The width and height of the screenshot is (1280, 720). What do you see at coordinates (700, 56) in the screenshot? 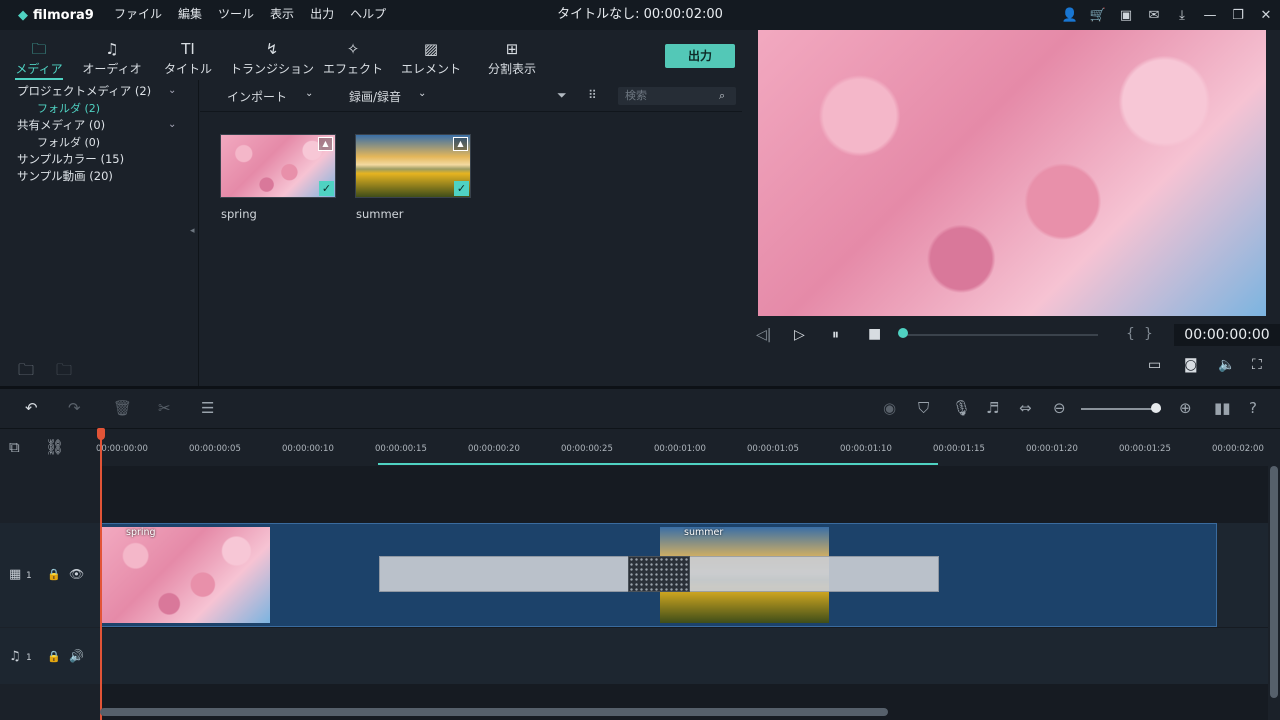
I see `export-button: 出力` at bounding box center [700, 56].